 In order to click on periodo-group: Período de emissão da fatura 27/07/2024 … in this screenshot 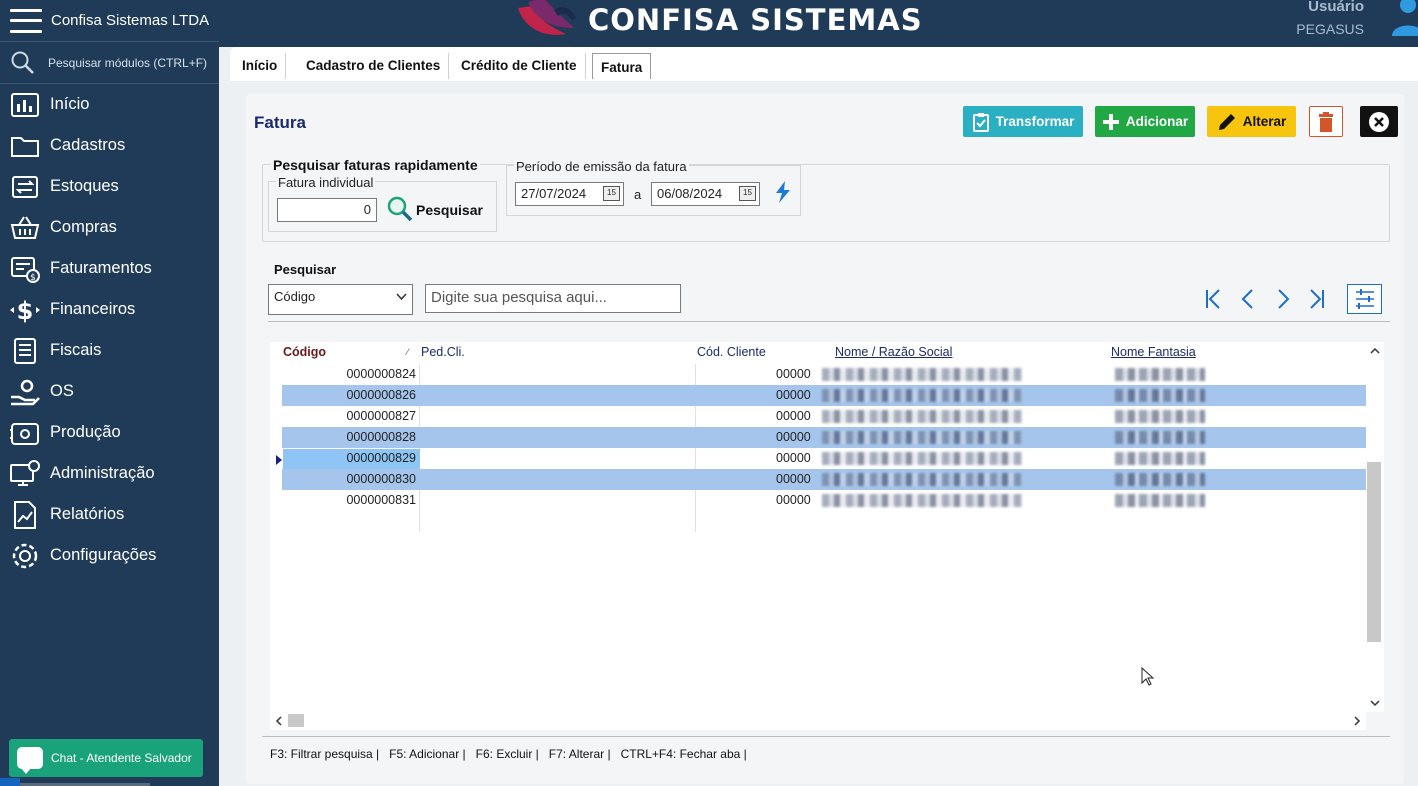, I will do `click(653, 187)`.